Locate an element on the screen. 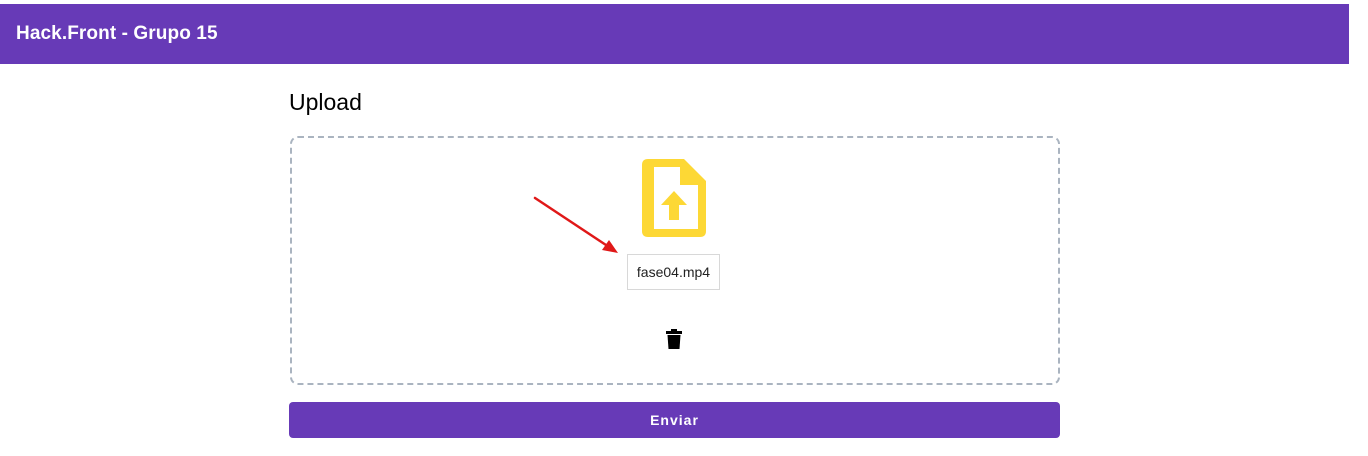  file-name-label: fase04.mp4 is located at coordinates (673, 272).